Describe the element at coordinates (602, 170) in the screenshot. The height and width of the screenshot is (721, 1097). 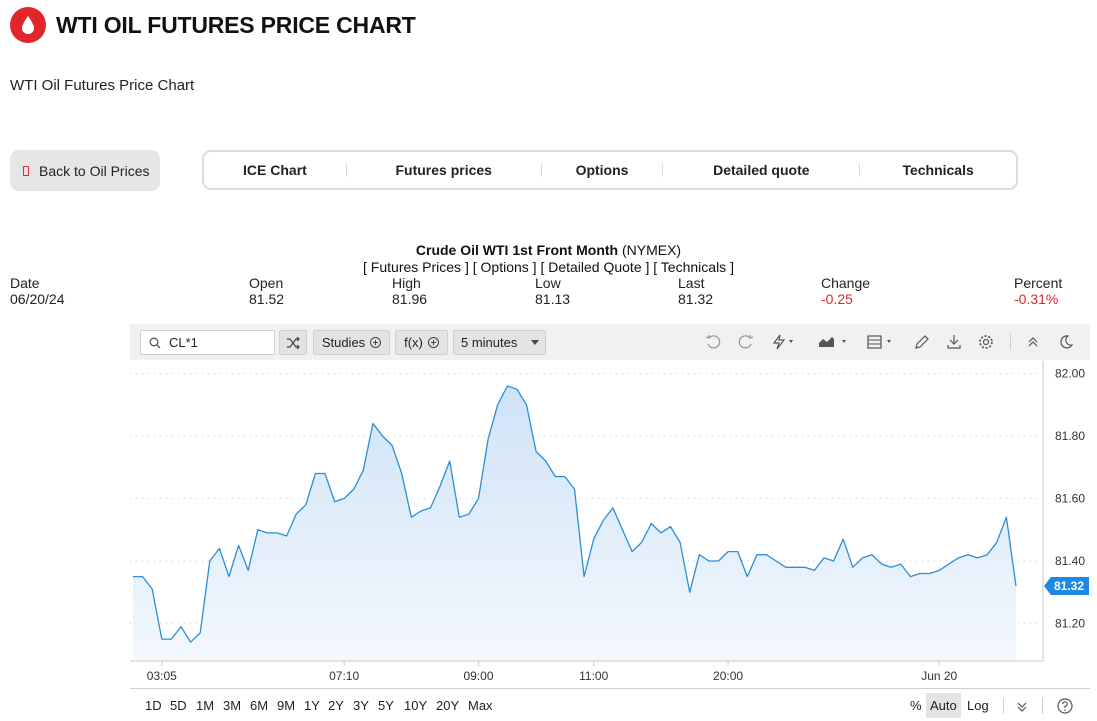
I see `tab-options: Options` at that location.